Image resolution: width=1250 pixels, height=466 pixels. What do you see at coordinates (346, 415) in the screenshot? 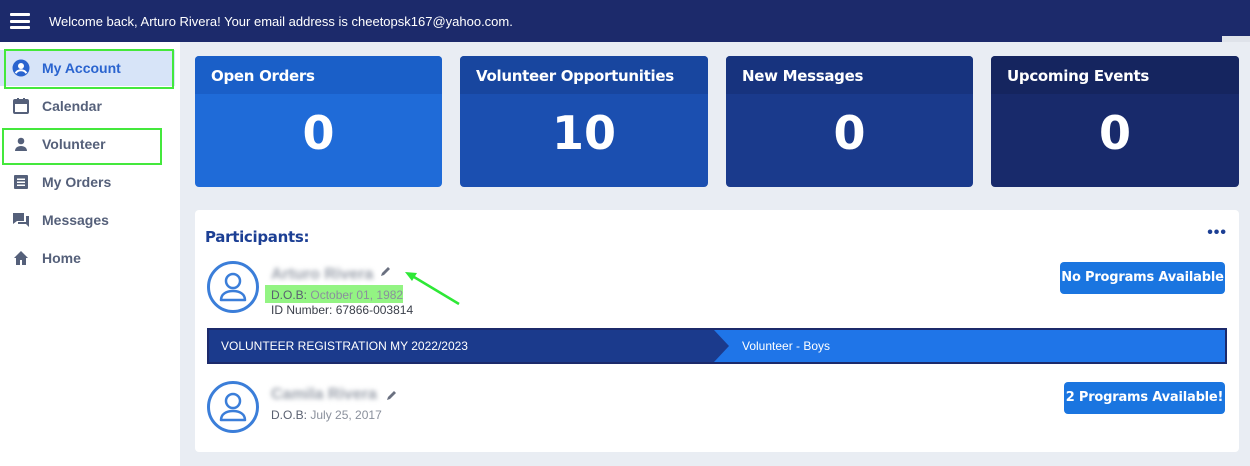
I see `dob-value: July 25, 2017` at bounding box center [346, 415].